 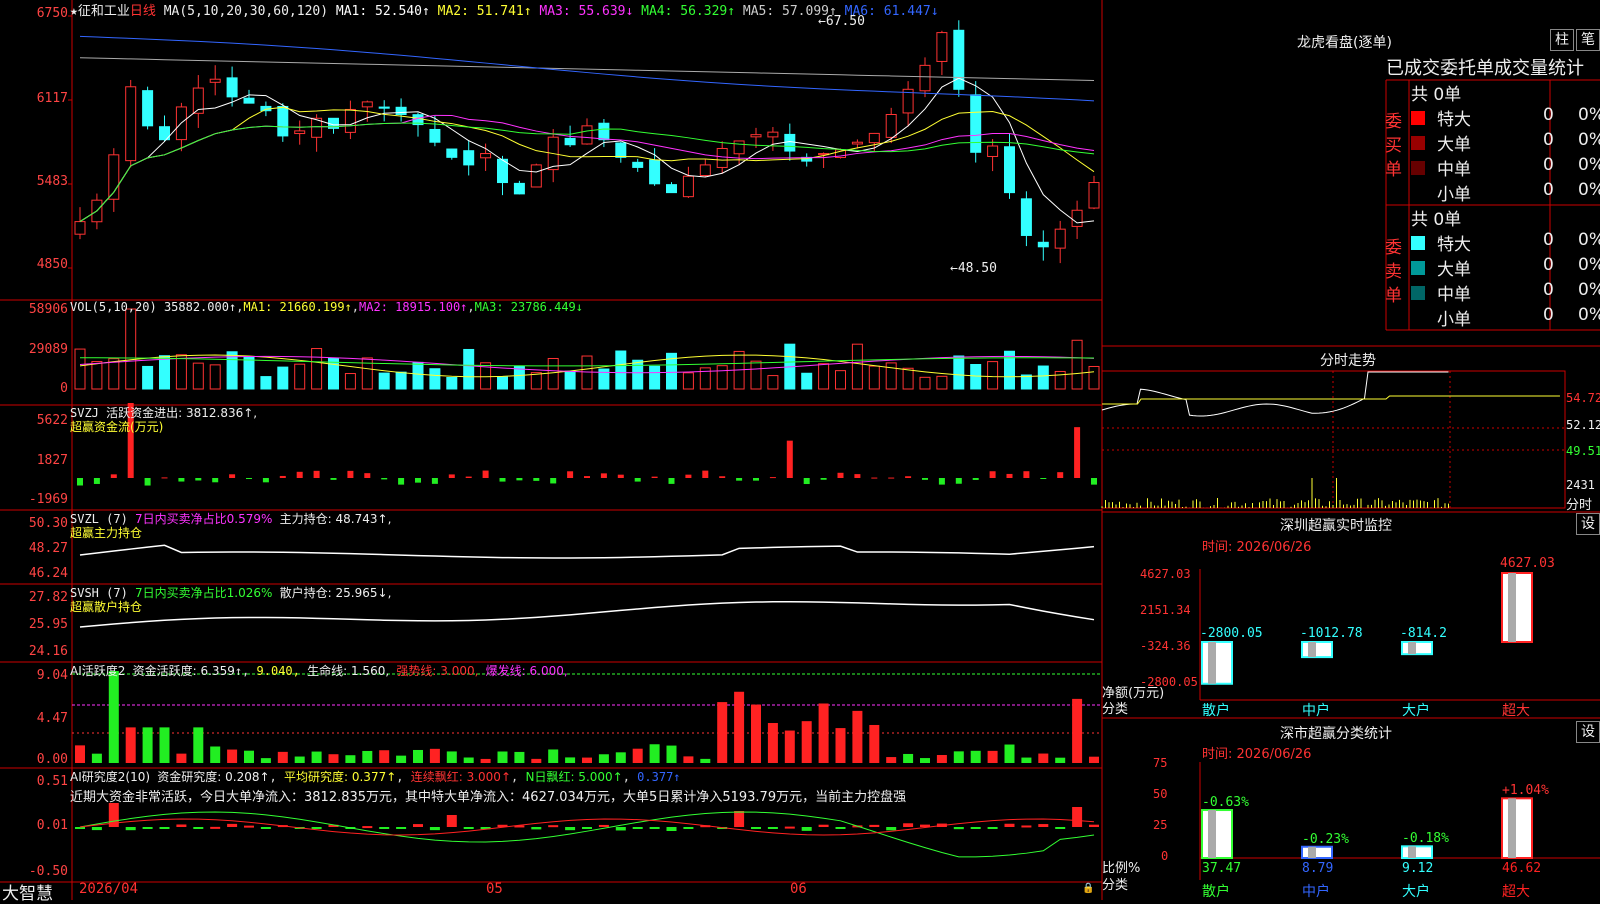 What do you see at coordinates (48, 651) in the screenshot?
I see `svsh-axis-tick: 24.16` at bounding box center [48, 651].